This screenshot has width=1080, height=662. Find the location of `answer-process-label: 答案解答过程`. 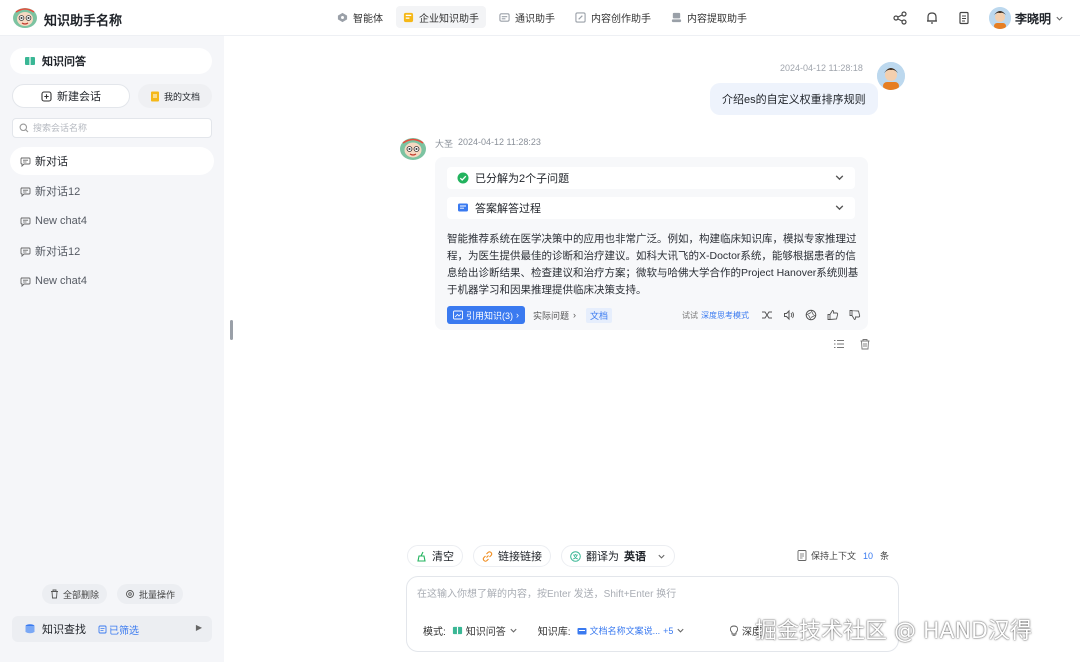

answer-process-label: 答案解答过程 is located at coordinates (508, 209).